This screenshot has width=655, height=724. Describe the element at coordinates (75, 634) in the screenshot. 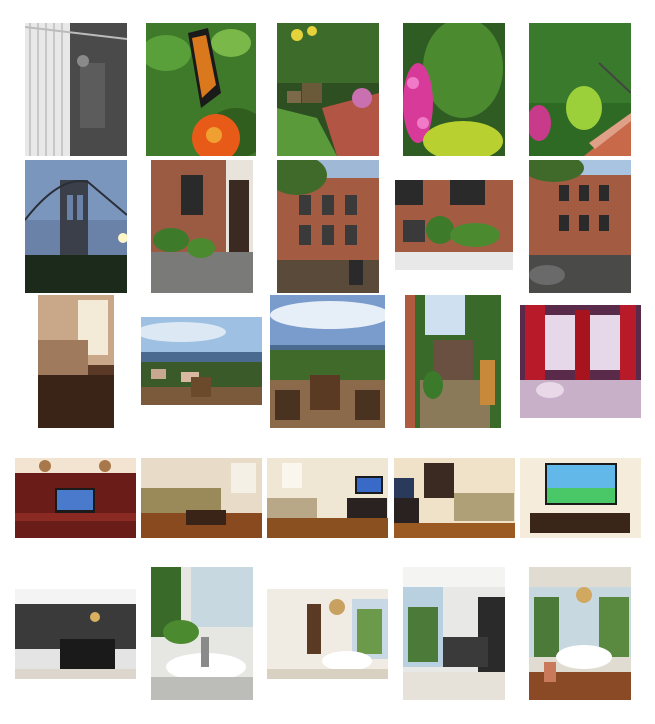

I see `photo-modern-kitchen` at that location.